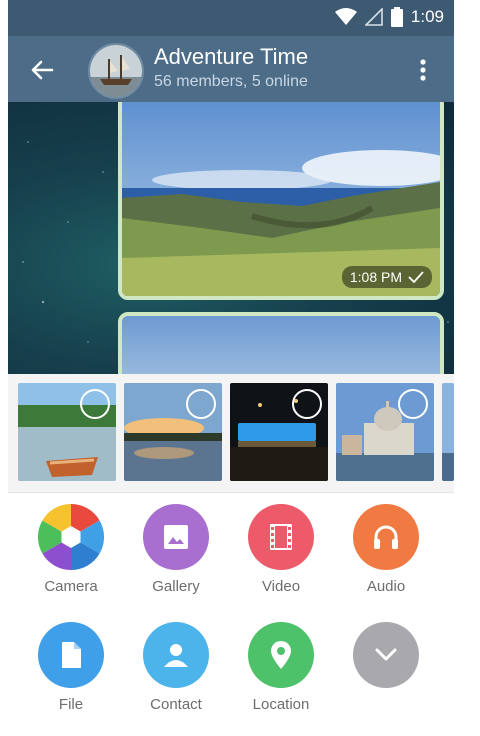 The image size is (480, 736). I want to click on back-button, so click(42, 70).